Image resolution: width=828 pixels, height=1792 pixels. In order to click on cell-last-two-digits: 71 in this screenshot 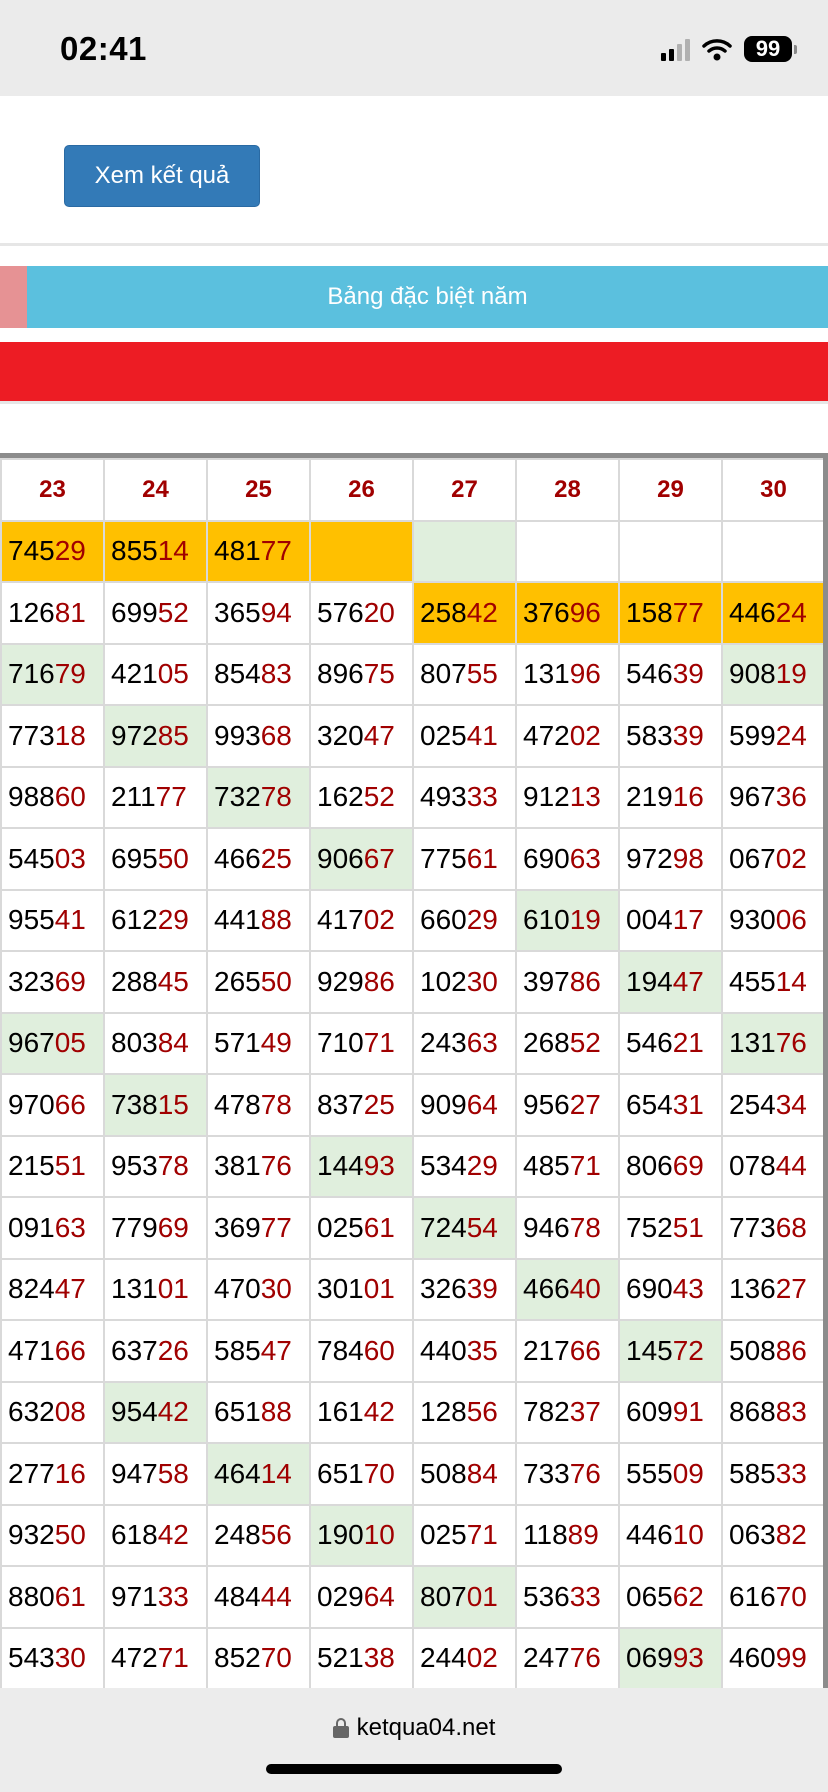, I will do `click(173, 1658)`.